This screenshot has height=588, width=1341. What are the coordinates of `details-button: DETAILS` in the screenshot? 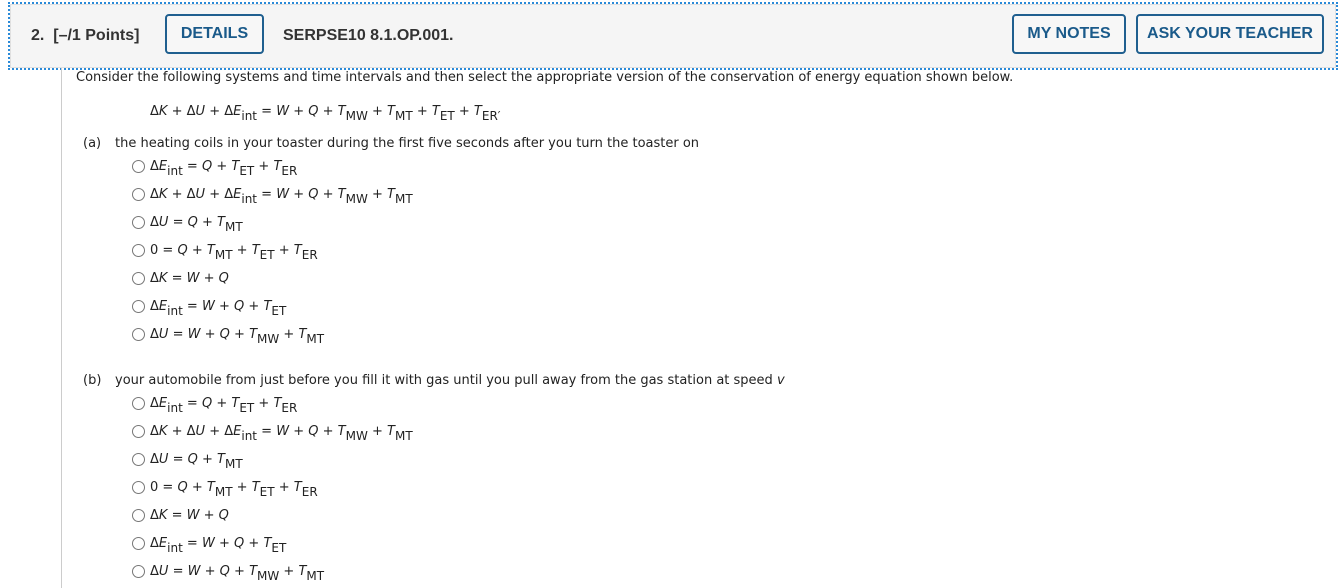 It's located at (214, 34).